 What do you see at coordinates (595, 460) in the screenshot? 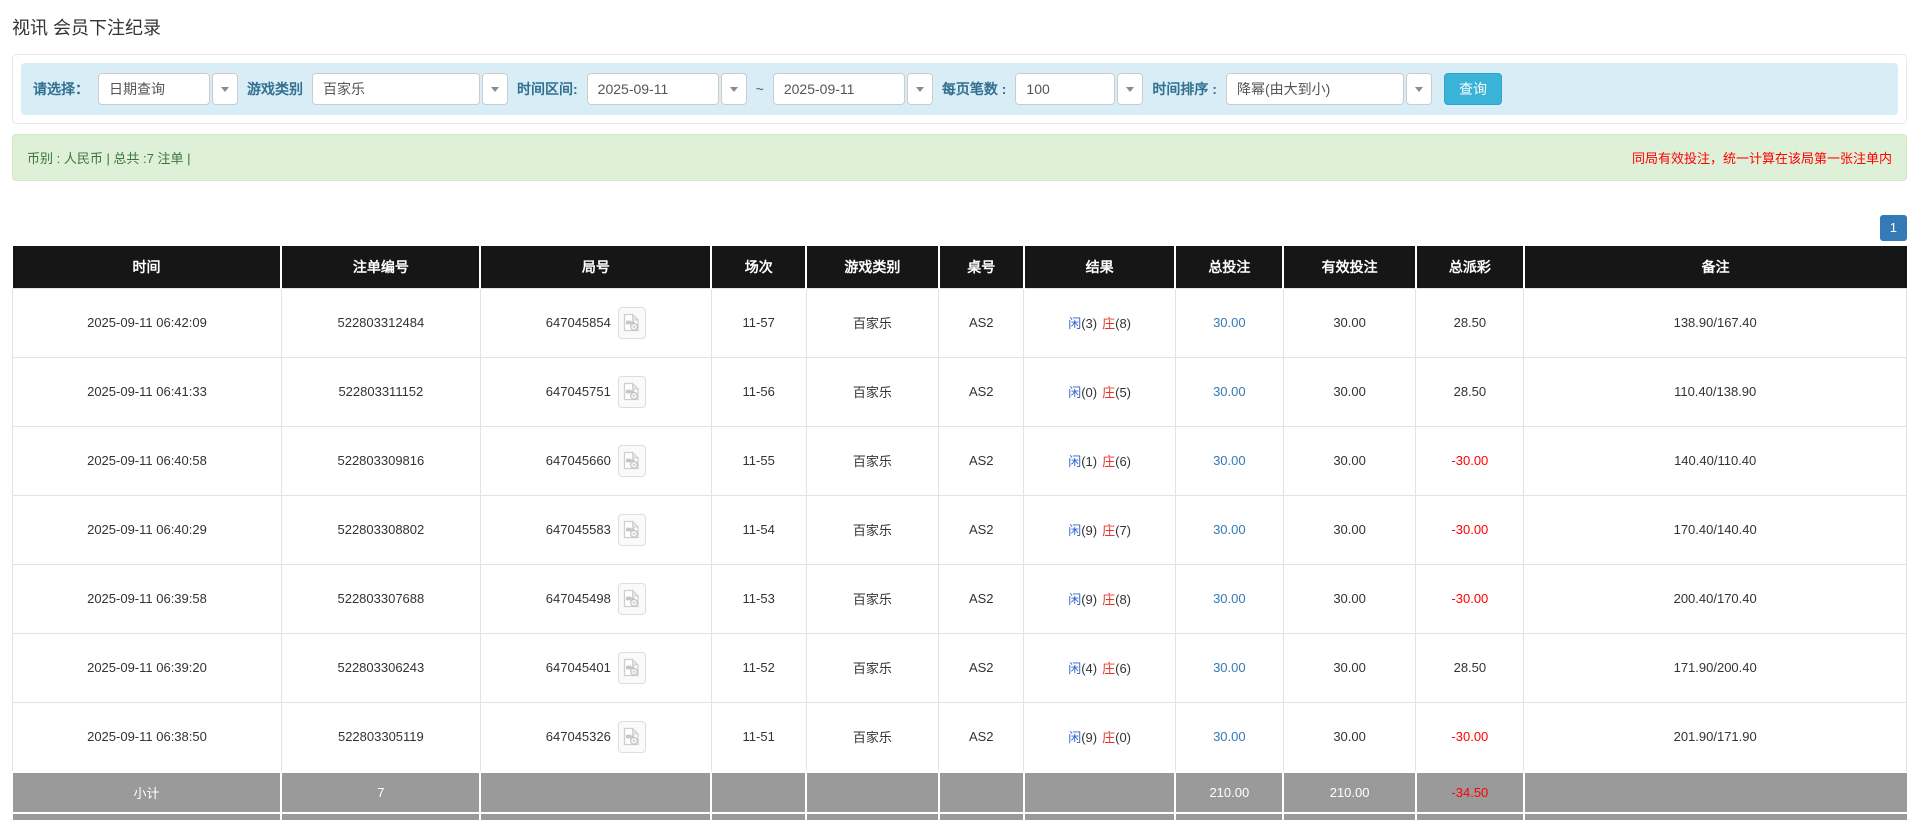
I see `round-cell: 647045660` at bounding box center [595, 460].